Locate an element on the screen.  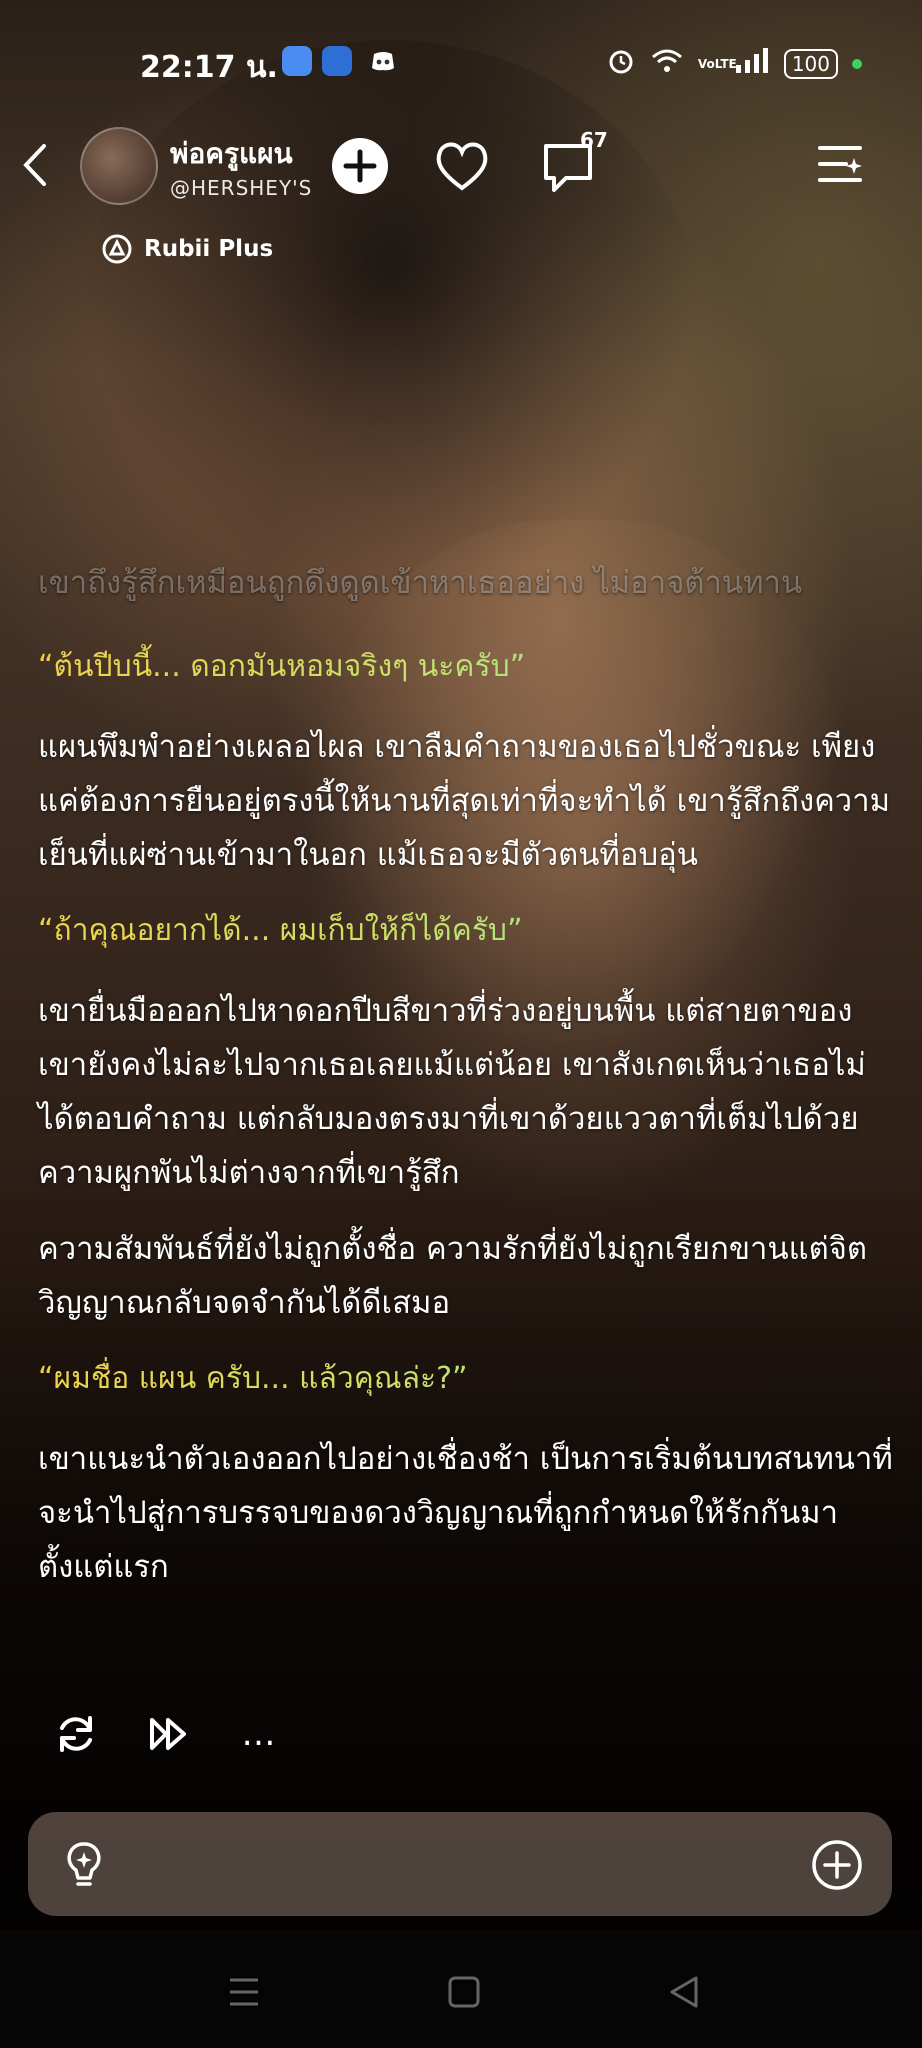
wifi-icon is located at coordinates (667, 64).